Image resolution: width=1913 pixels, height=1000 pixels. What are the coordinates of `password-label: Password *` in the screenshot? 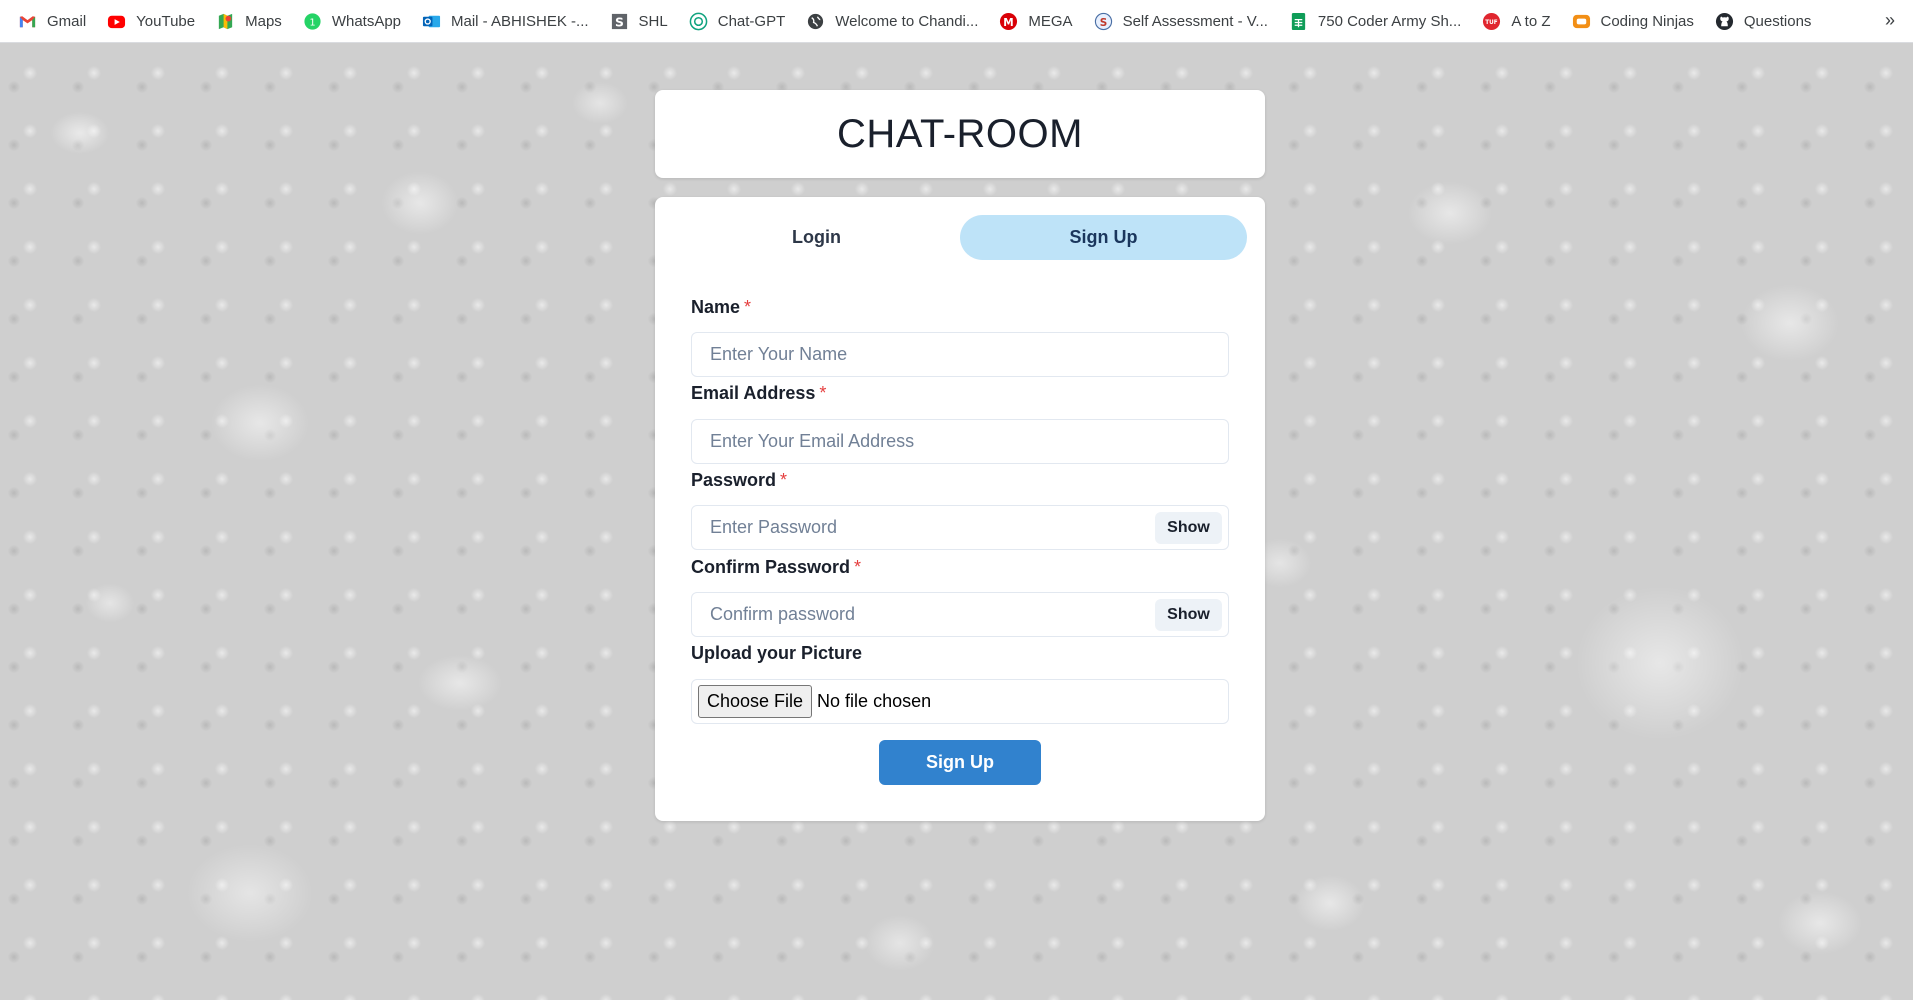 It's located at (739, 480).